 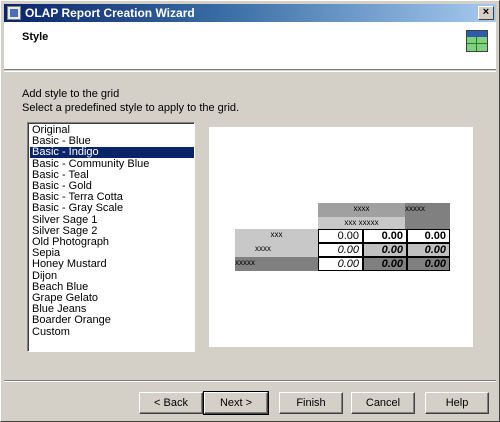 I want to click on header-divider, so click(x=250, y=71).